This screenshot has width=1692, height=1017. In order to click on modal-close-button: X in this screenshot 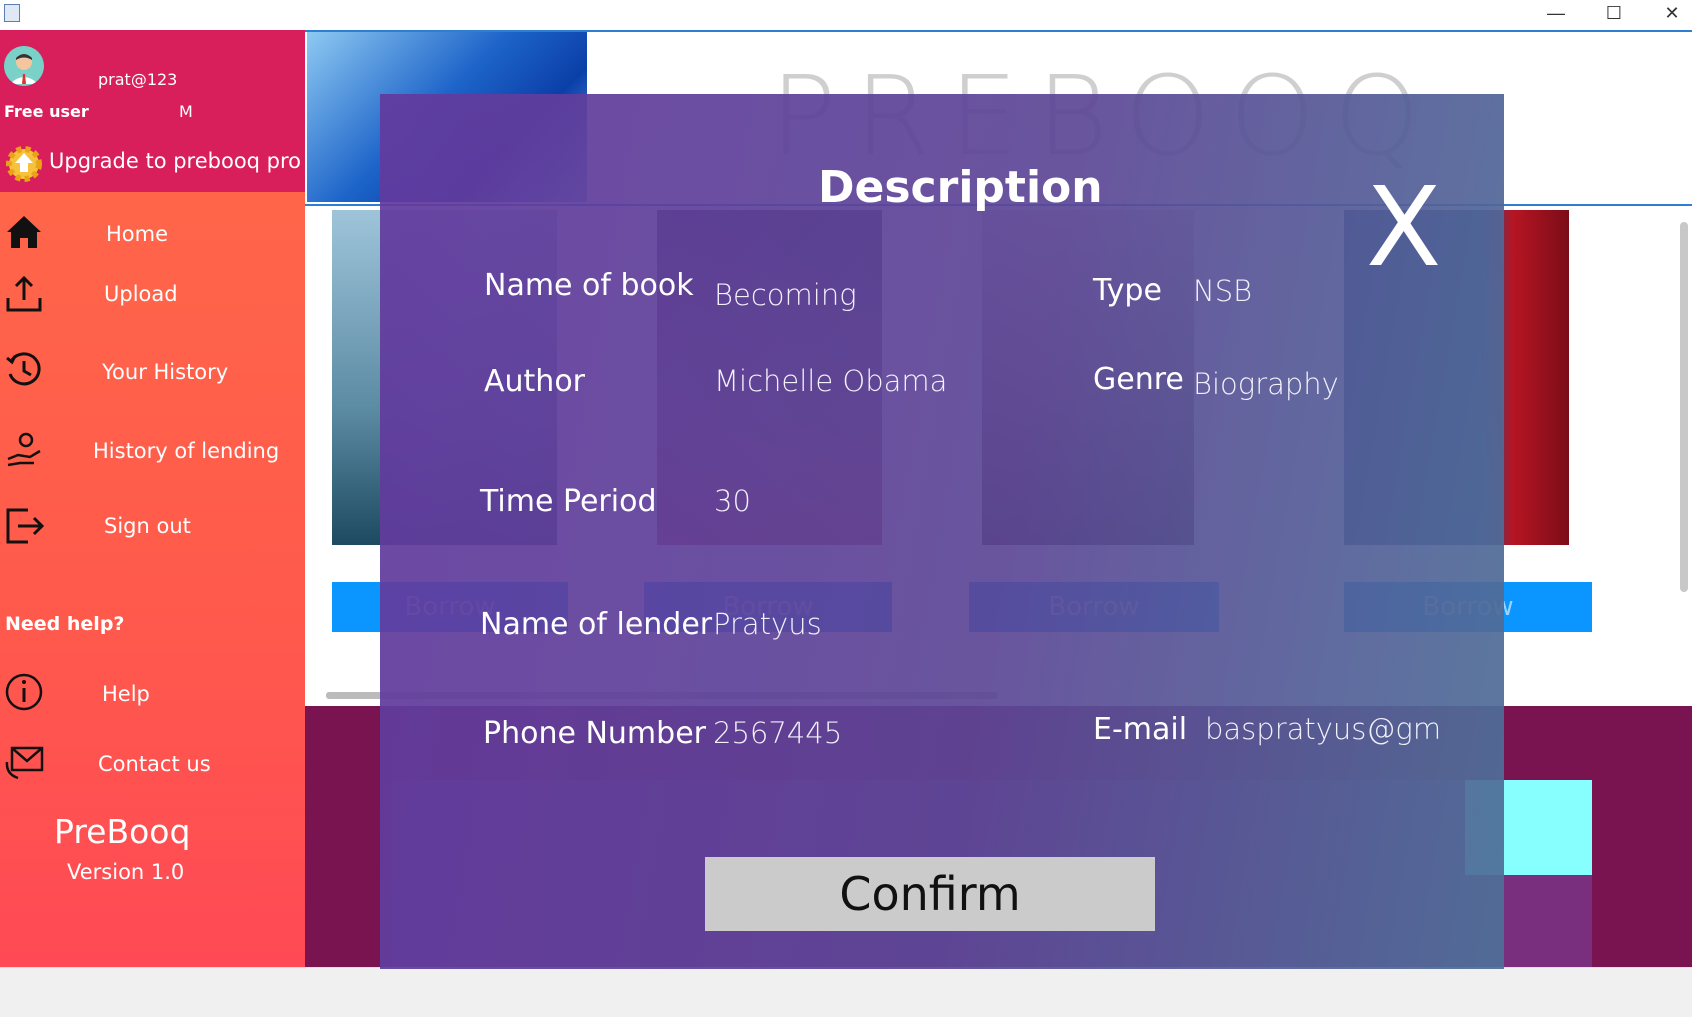, I will do `click(1403, 227)`.